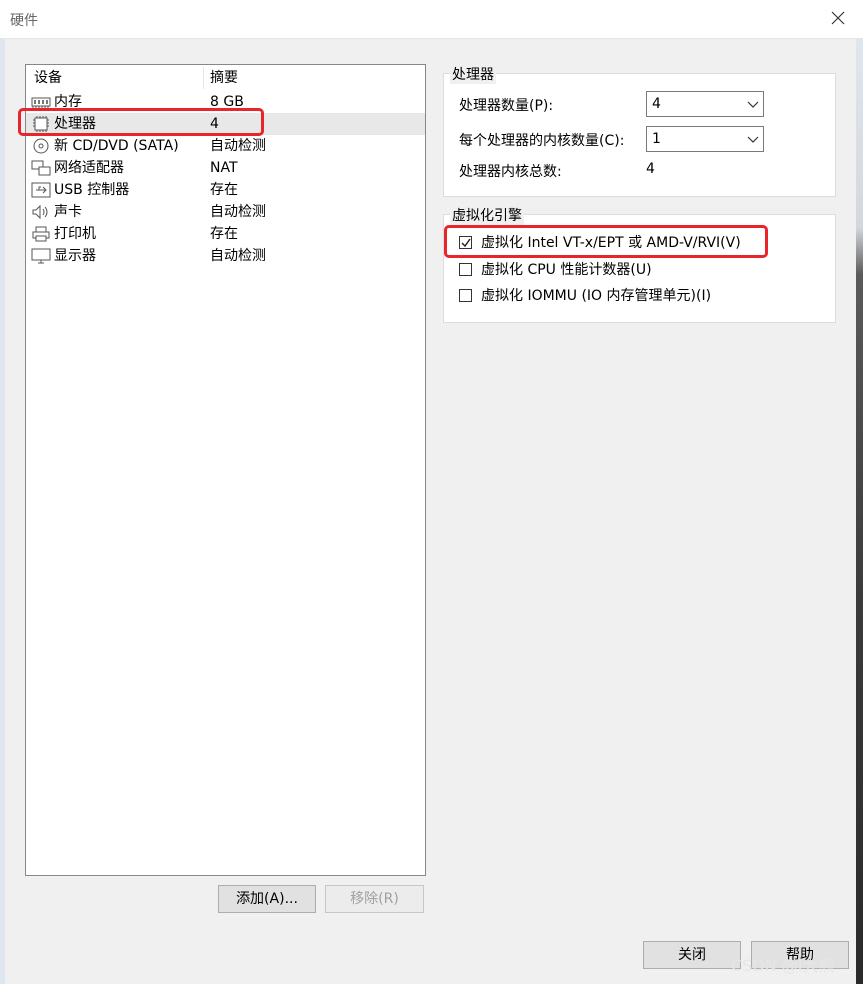 This screenshot has height=984, width=863. I want to click on background-edge-right, so click(859, 511).